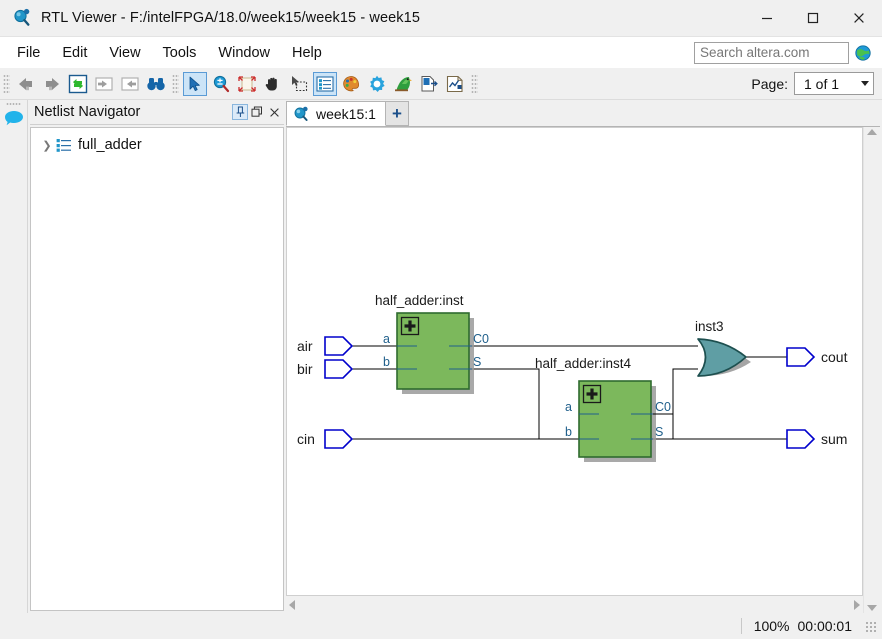 The width and height of the screenshot is (882, 639). Describe the element at coordinates (346, 113) in the screenshot. I see `tab-label: week15:1` at that location.